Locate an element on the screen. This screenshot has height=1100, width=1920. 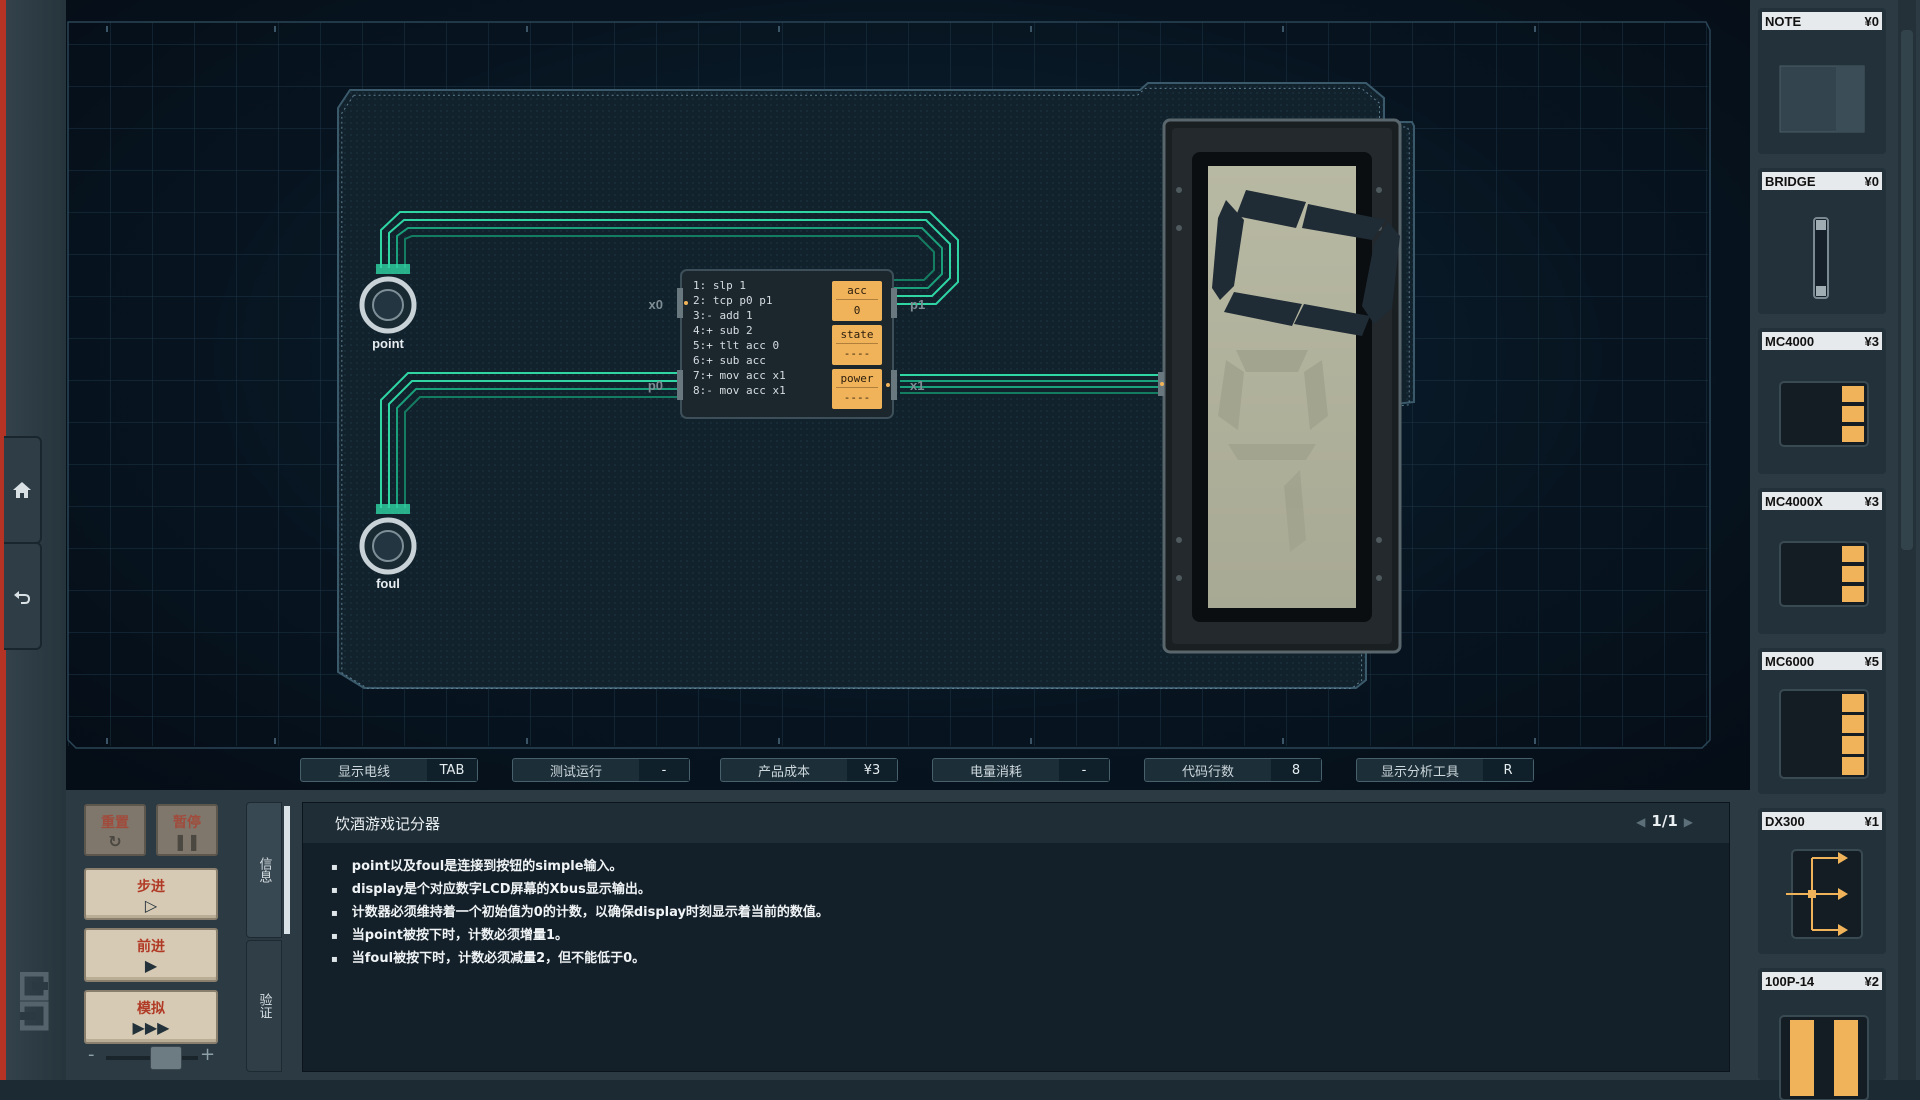
spec-item: display是个对应数字LCD屏幕的Xbus显示输出。 is located at coordinates (580, 889).